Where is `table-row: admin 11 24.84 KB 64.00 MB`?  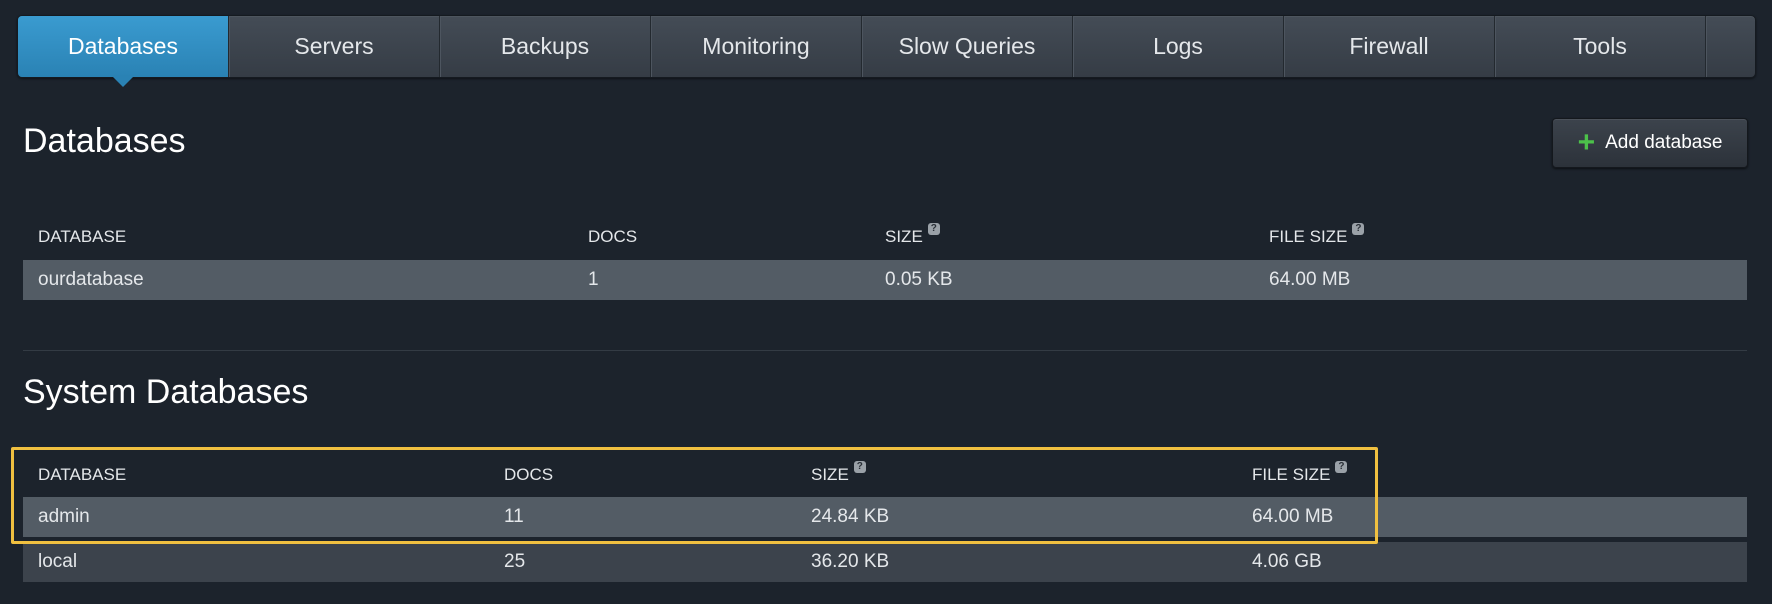 table-row: admin 11 24.84 KB 64.00 MB is located at coordinates (885, 517).